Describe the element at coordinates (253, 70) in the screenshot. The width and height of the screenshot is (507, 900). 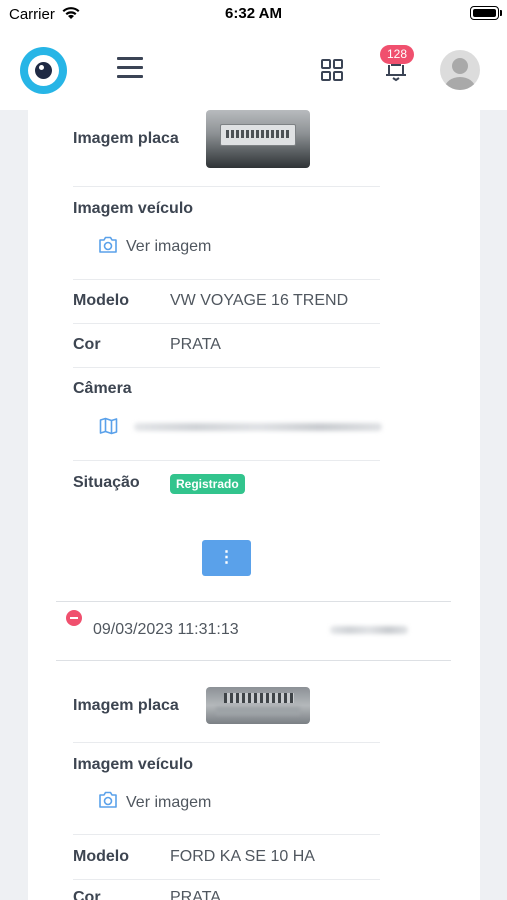
I see `app-header: 128` at that location.